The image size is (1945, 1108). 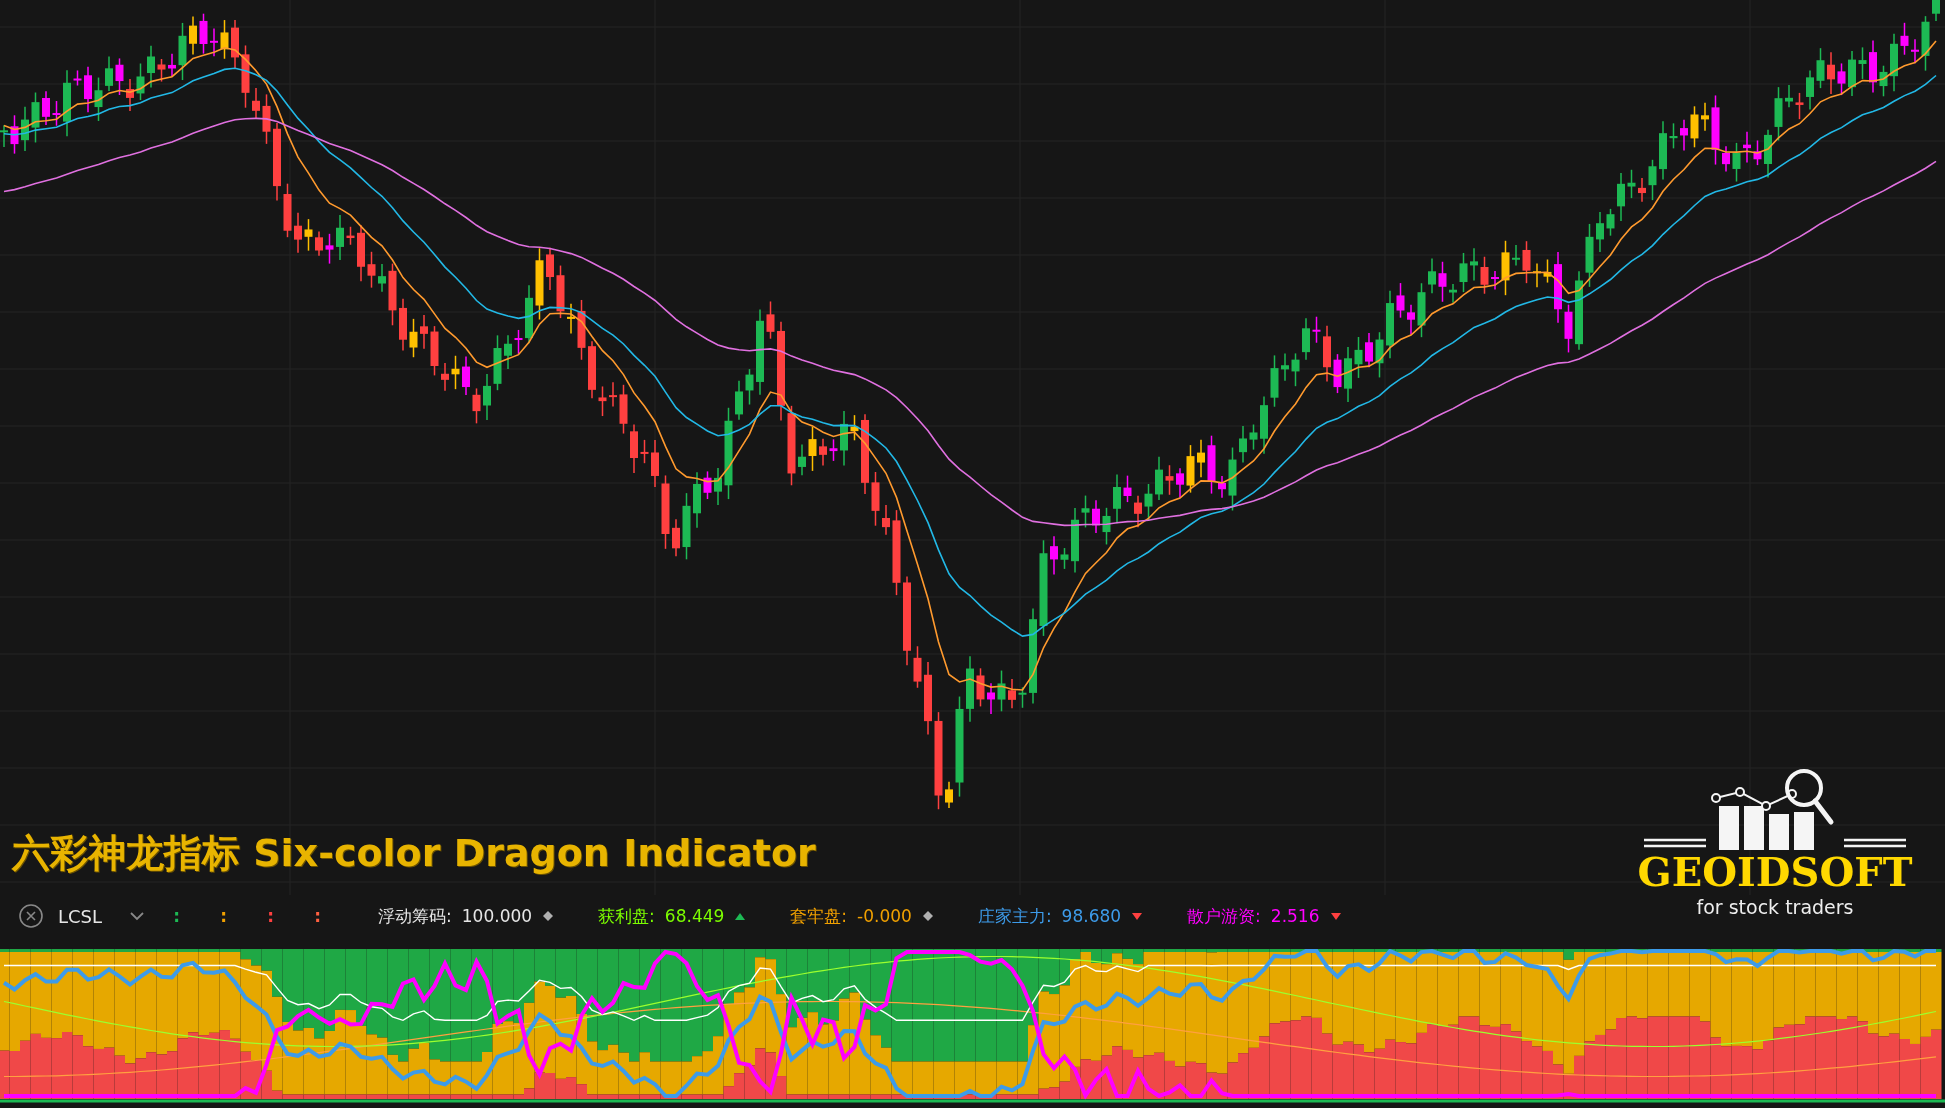 I want to click on chevron-down-icon, so click(x=137, y=916).